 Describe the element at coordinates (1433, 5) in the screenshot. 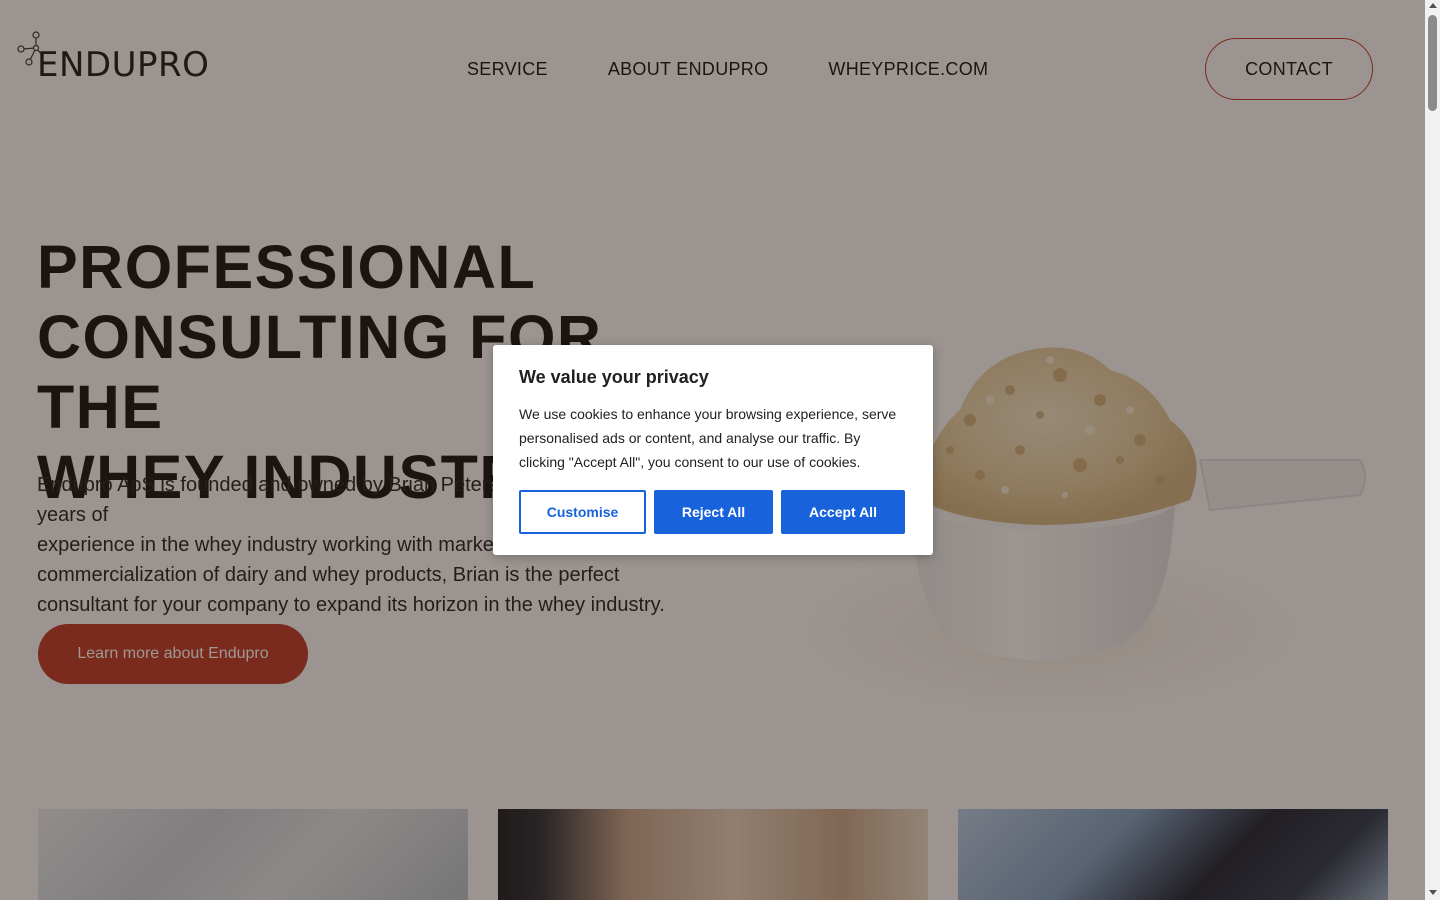

I see `chevron-up-icon` at that location.